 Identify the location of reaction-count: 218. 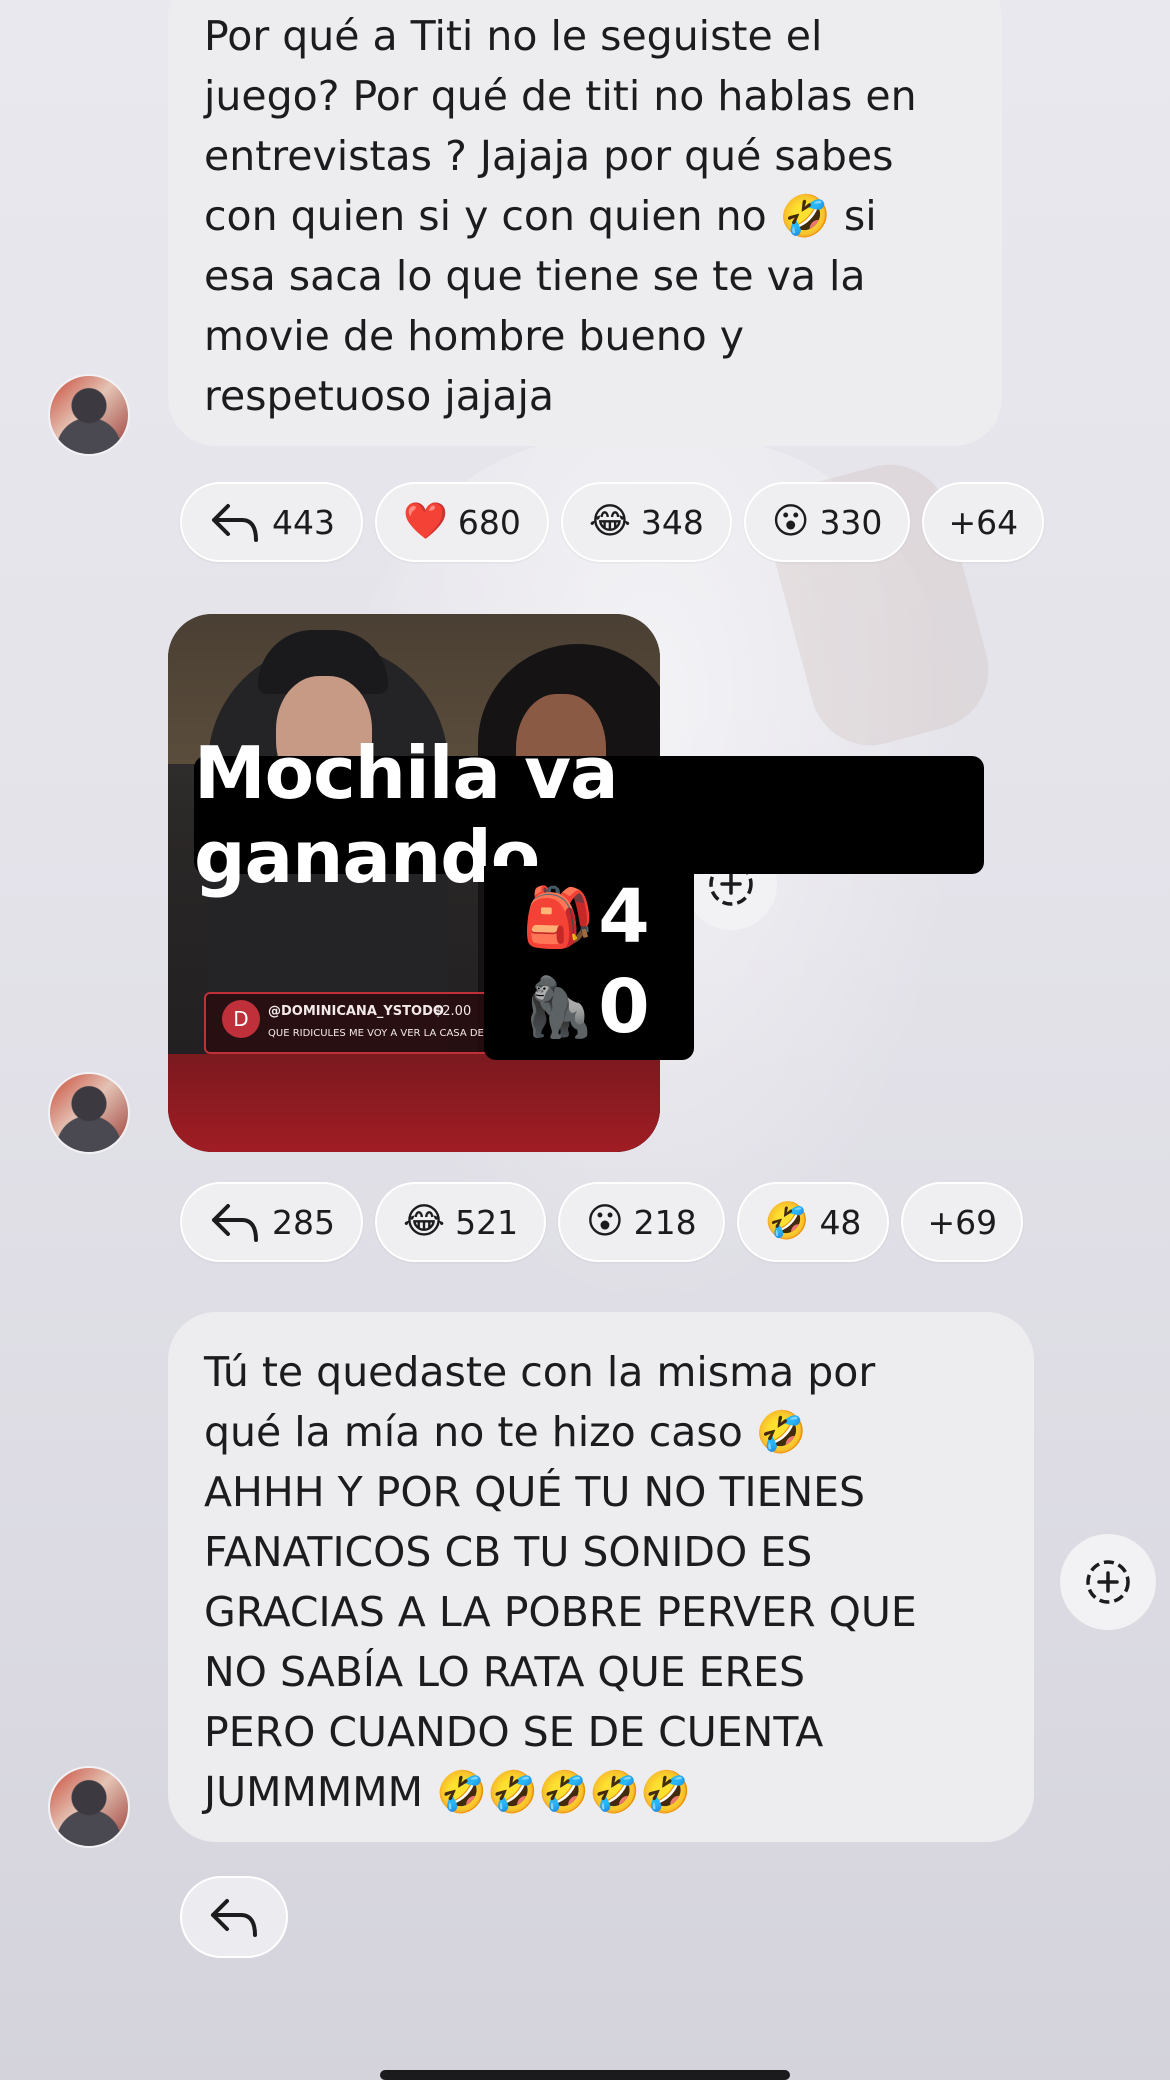
(665, 1222).